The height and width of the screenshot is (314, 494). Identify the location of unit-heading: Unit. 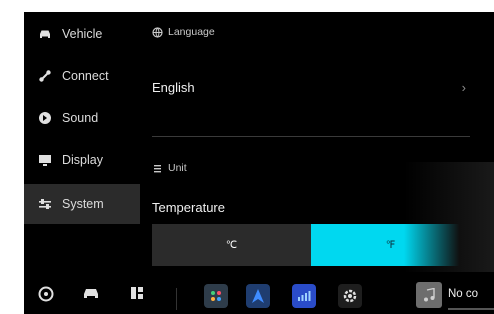
(177, 168).